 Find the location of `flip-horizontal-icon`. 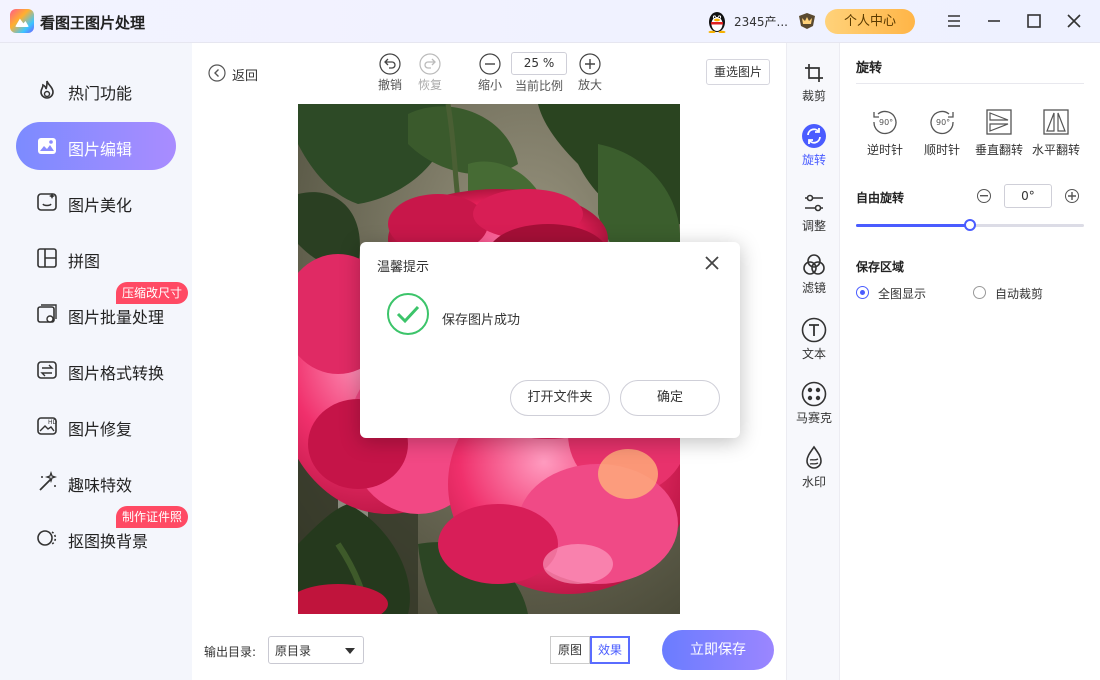

flip-horizontal-icon is located at coordinates (1056, 122).